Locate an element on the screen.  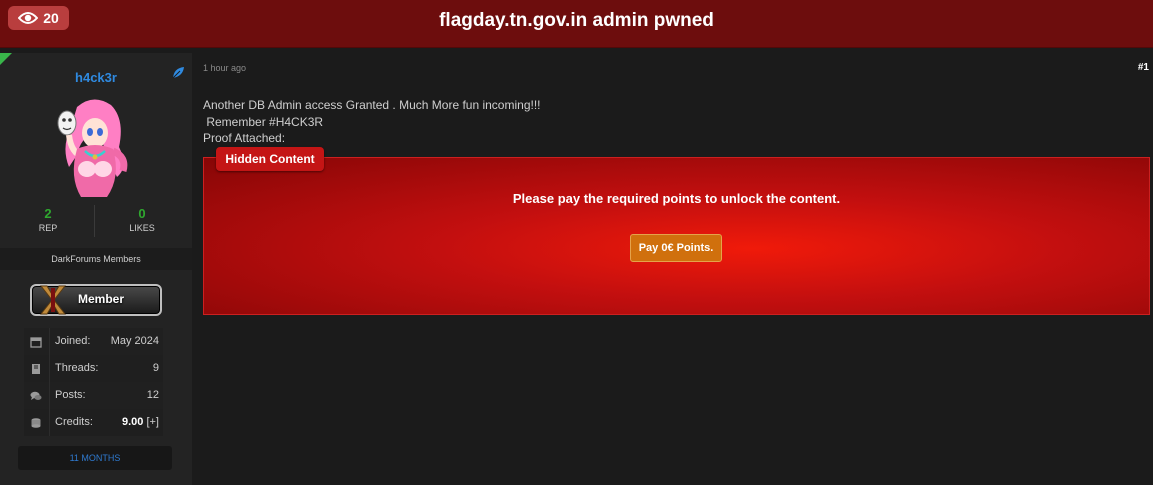
member-badge: Member is located at coordinates (96, 300).